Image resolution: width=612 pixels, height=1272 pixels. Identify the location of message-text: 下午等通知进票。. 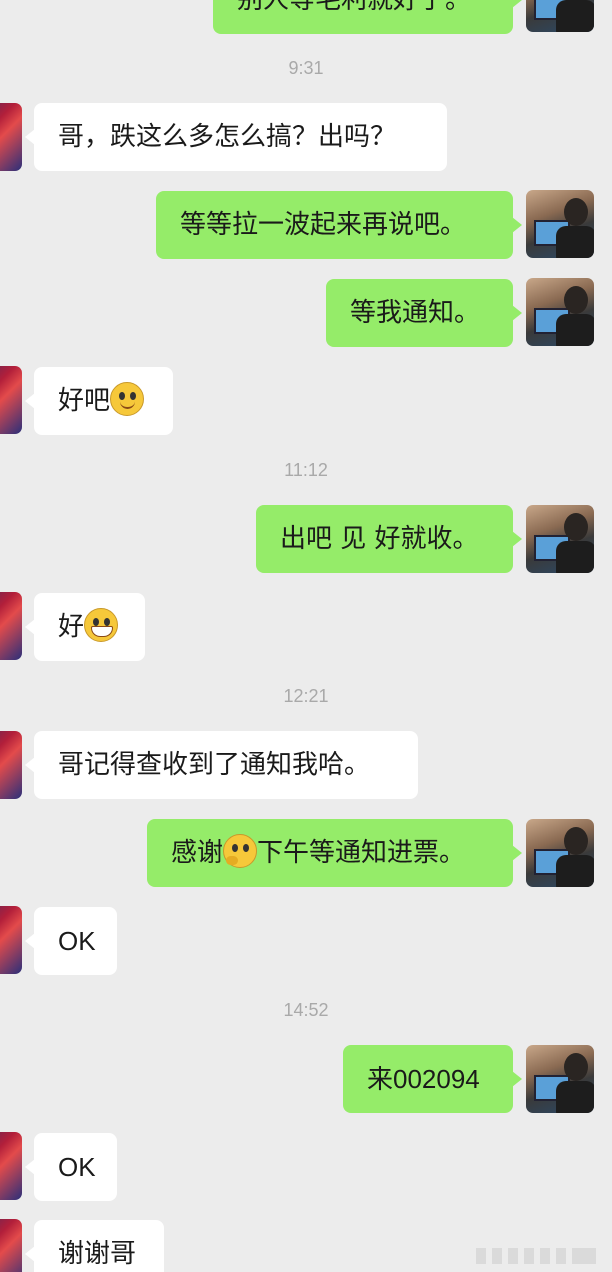
(361, 853).